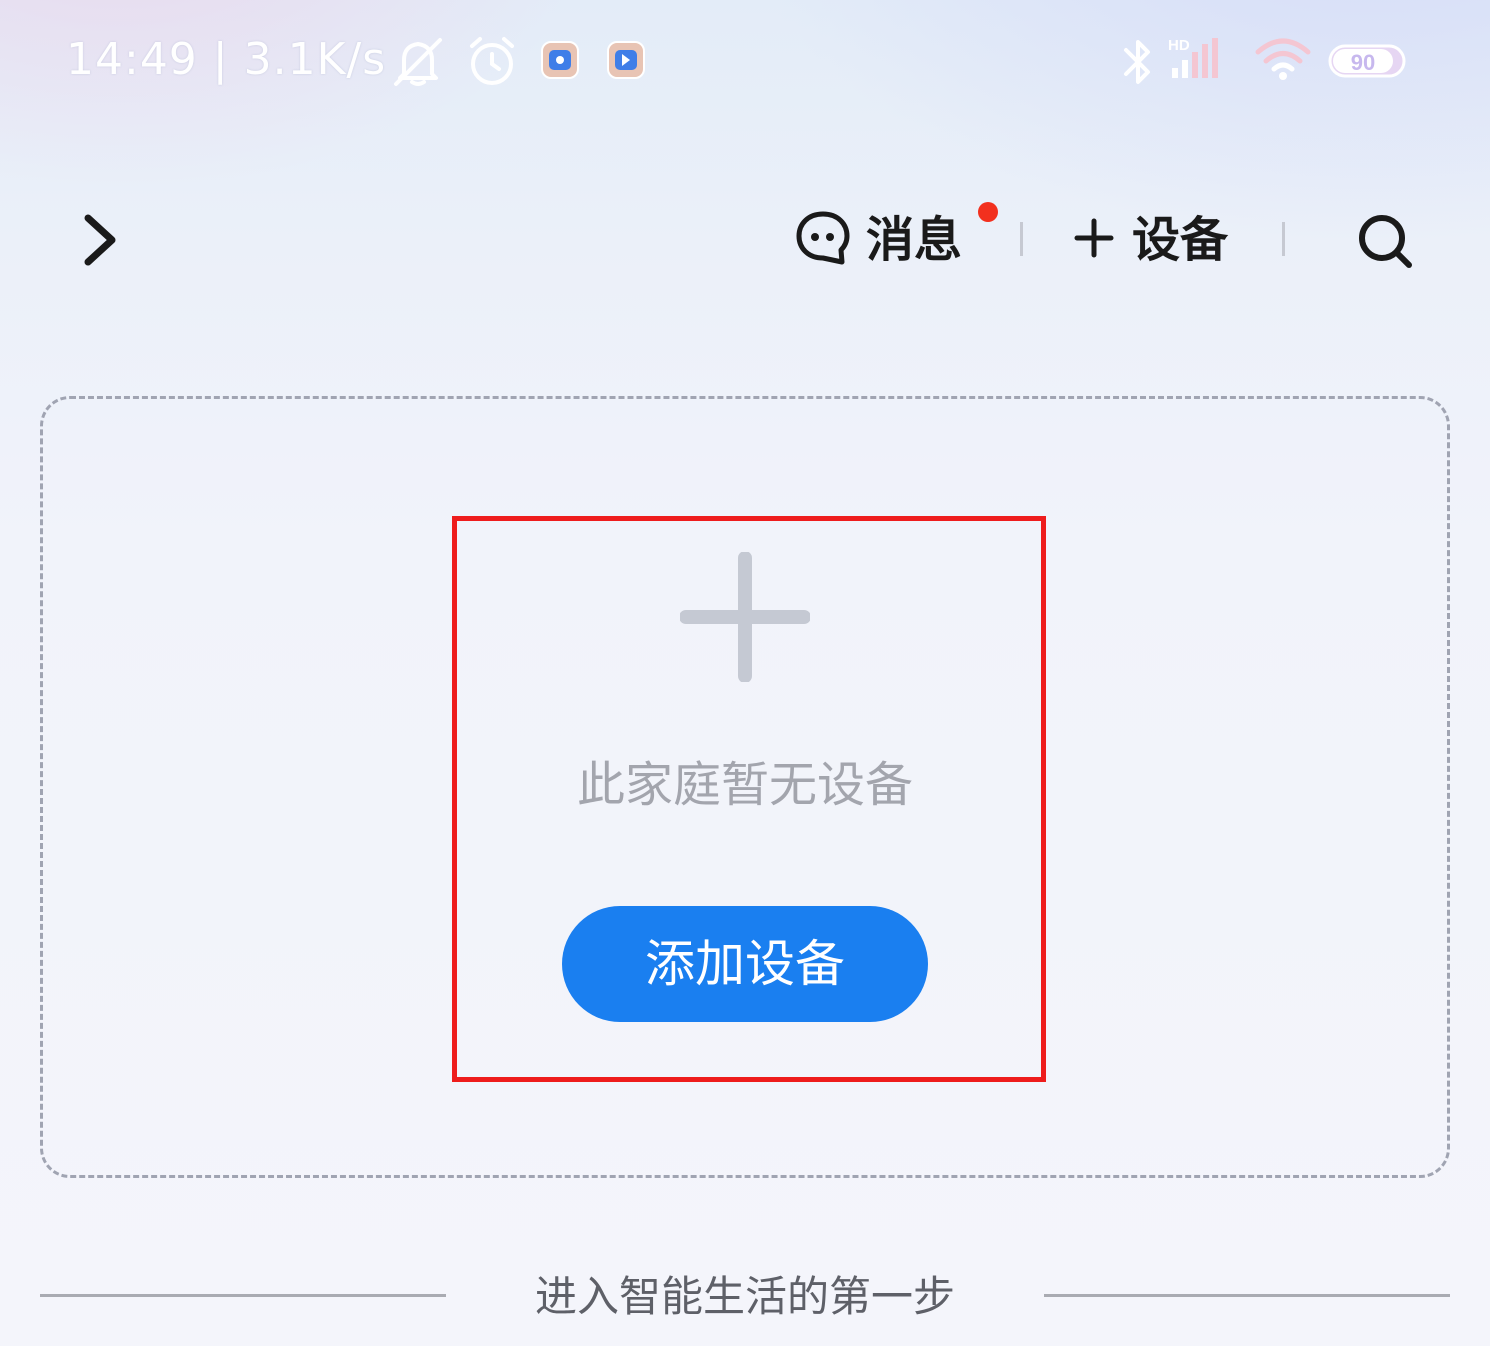 This screenshot has height=1346, width=1490. I want to click on battery-icon: 90, so click(1369, 61).